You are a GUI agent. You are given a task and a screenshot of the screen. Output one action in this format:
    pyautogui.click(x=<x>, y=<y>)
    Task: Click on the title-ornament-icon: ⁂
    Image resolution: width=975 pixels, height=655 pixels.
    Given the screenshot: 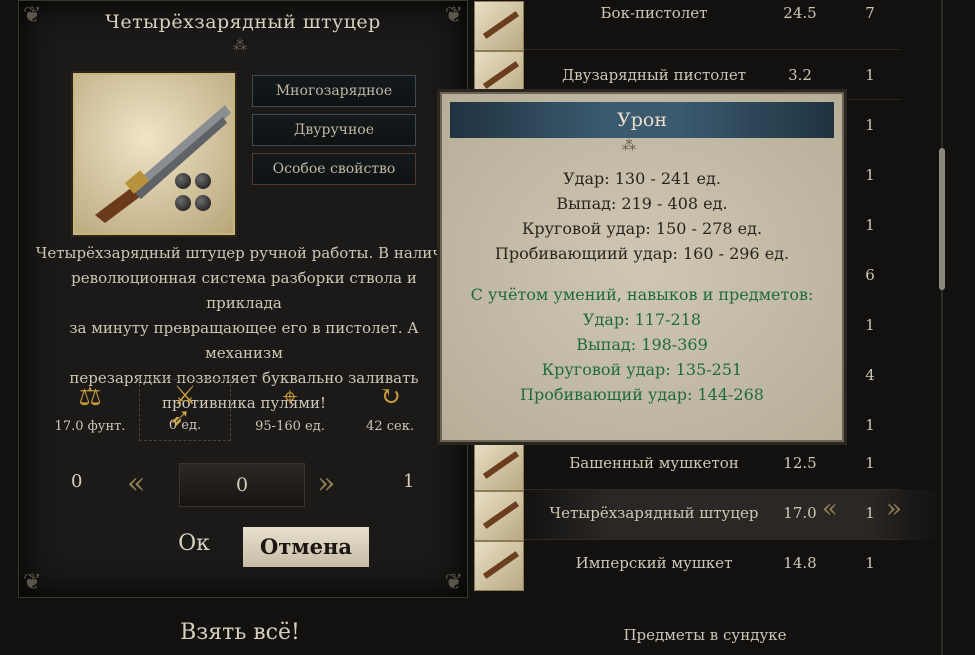 What is the action you would take?
    pyautogui.click(x=240, y=46)
    